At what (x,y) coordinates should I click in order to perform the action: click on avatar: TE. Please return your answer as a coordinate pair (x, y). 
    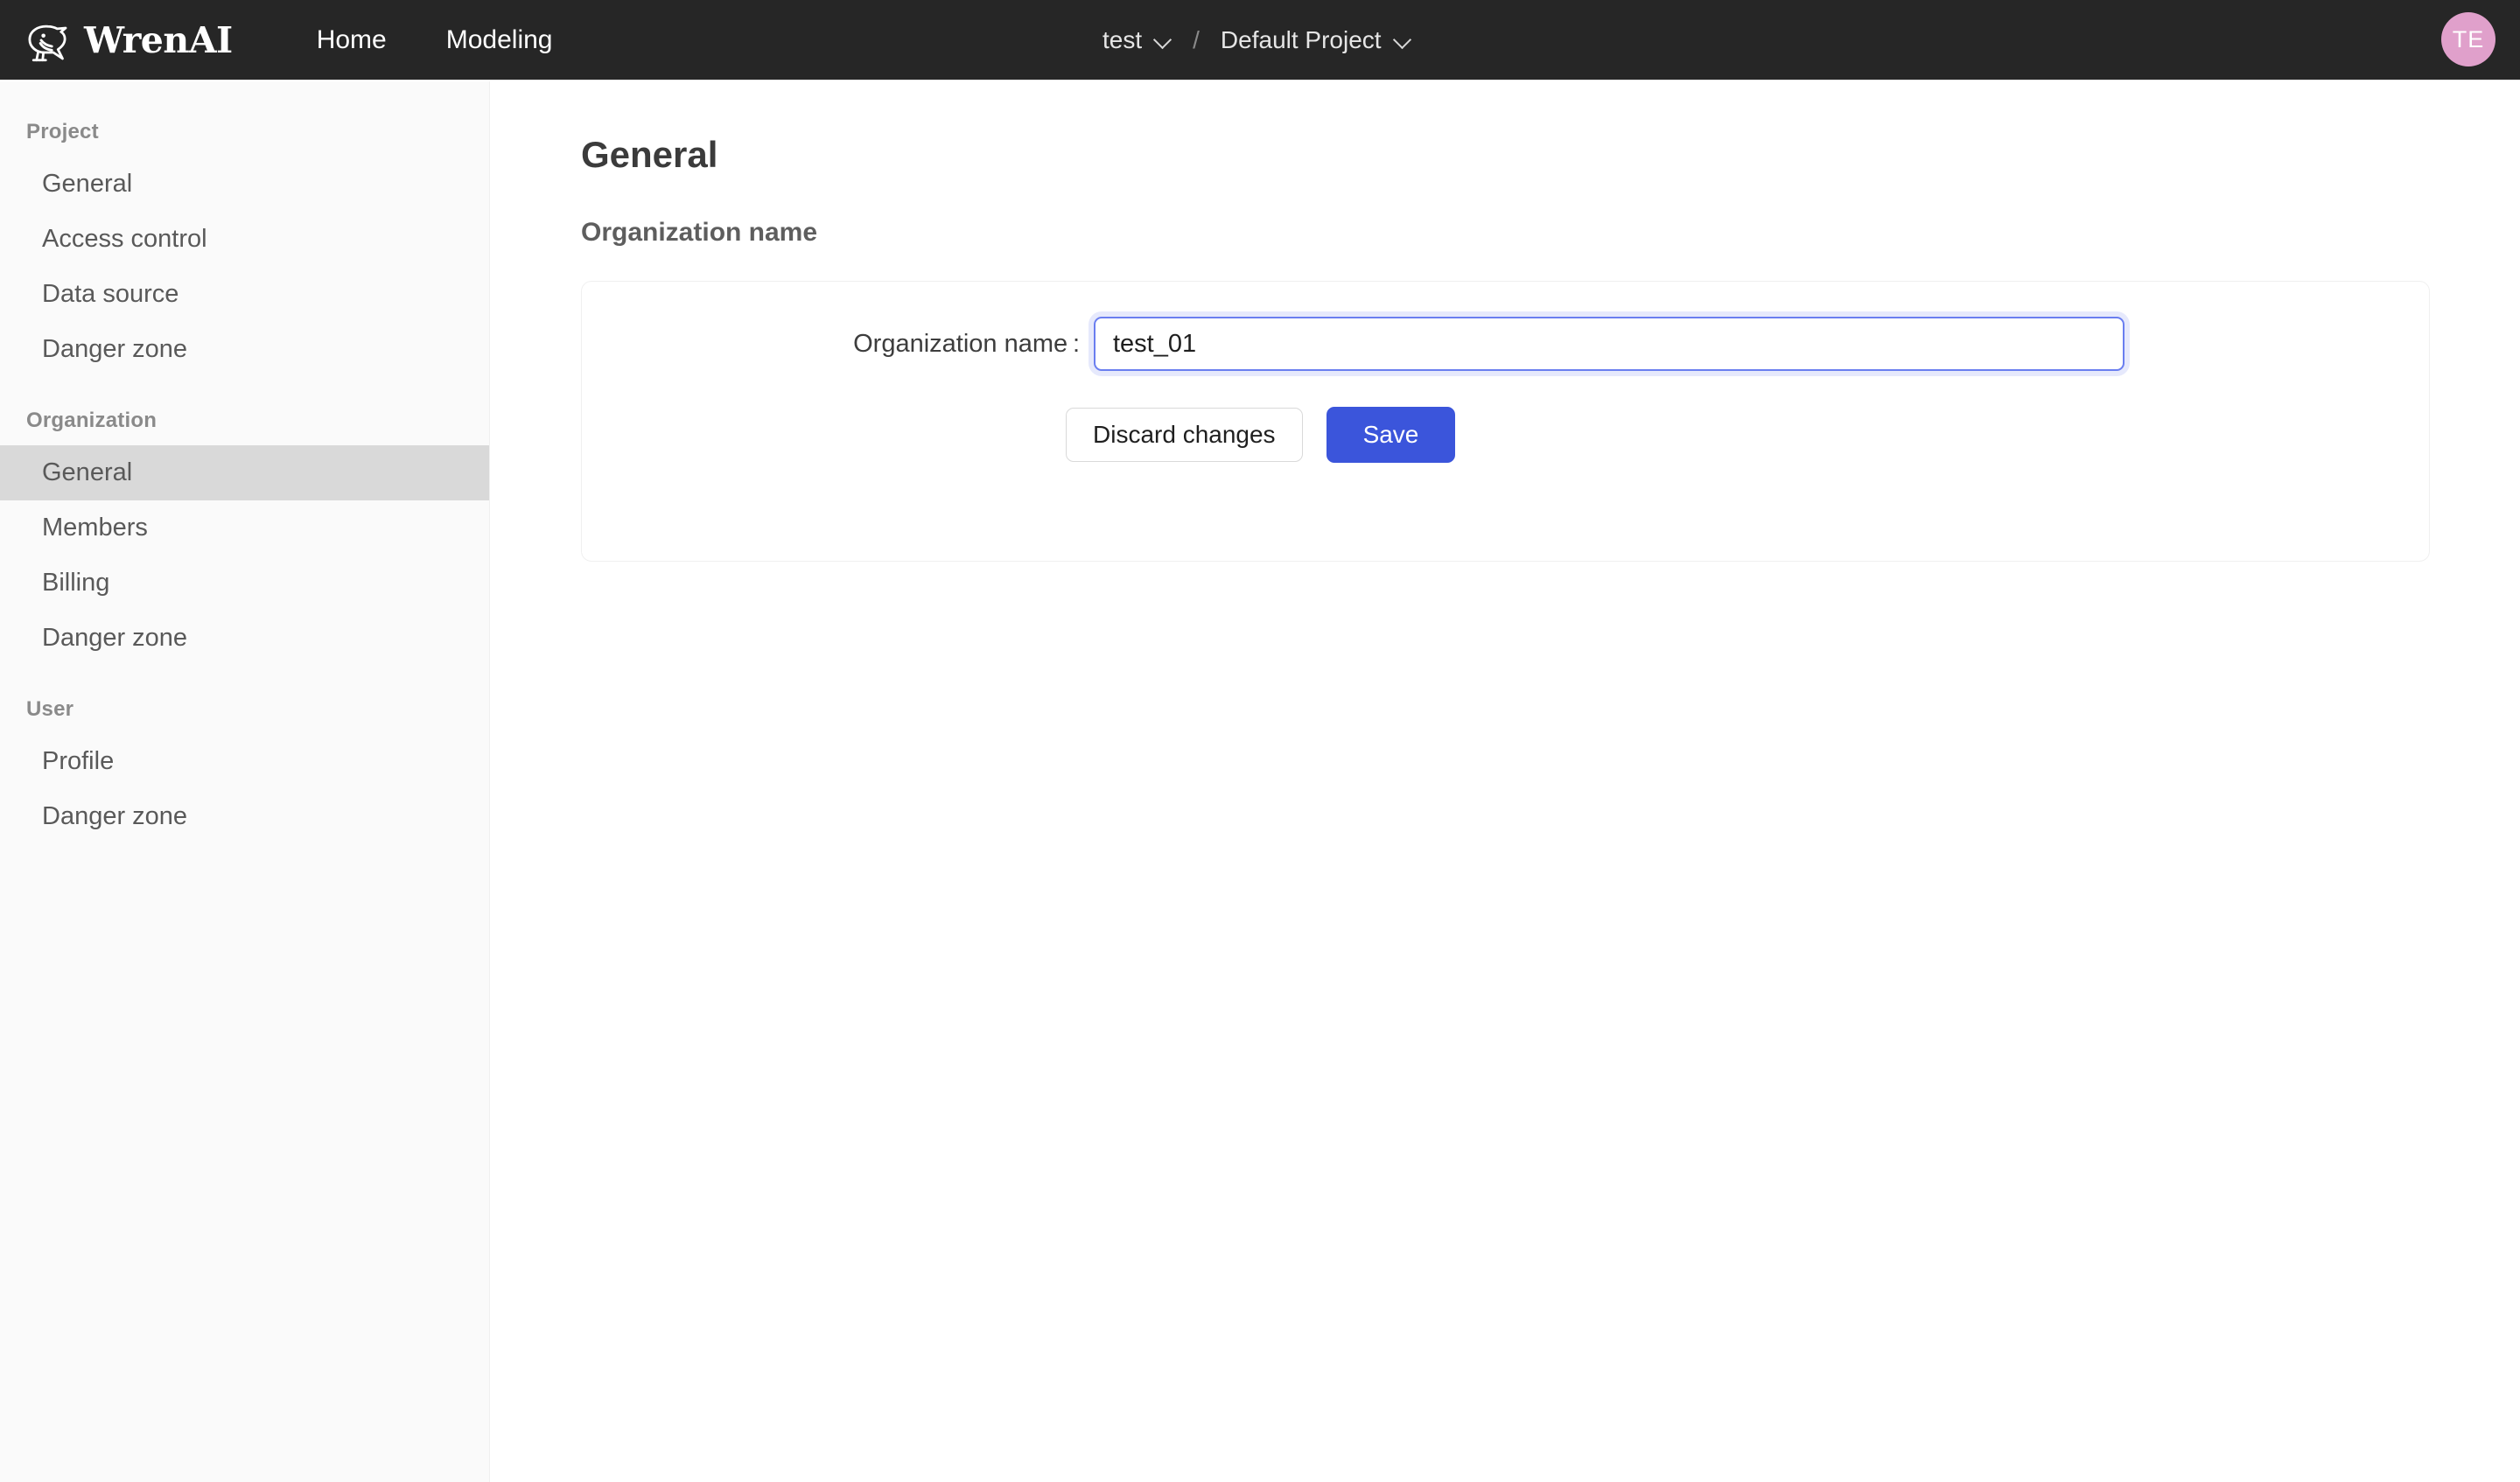
    Looking at the image, I should click on (2468, 39).